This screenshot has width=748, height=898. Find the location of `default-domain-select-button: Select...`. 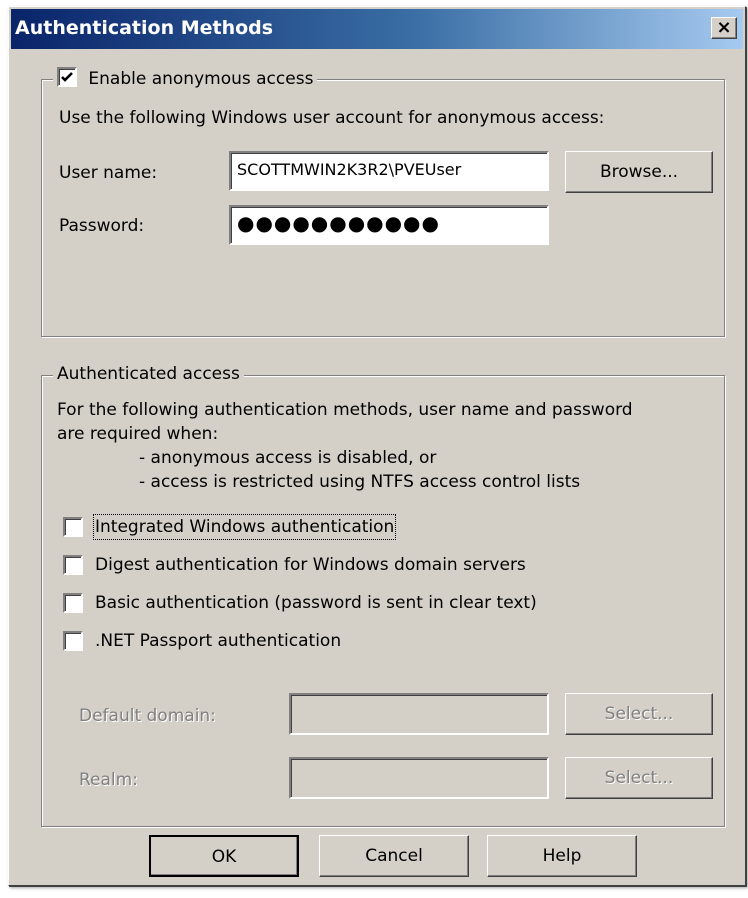

default-domain-select-button: Select... is located at coordinates (639, 714).